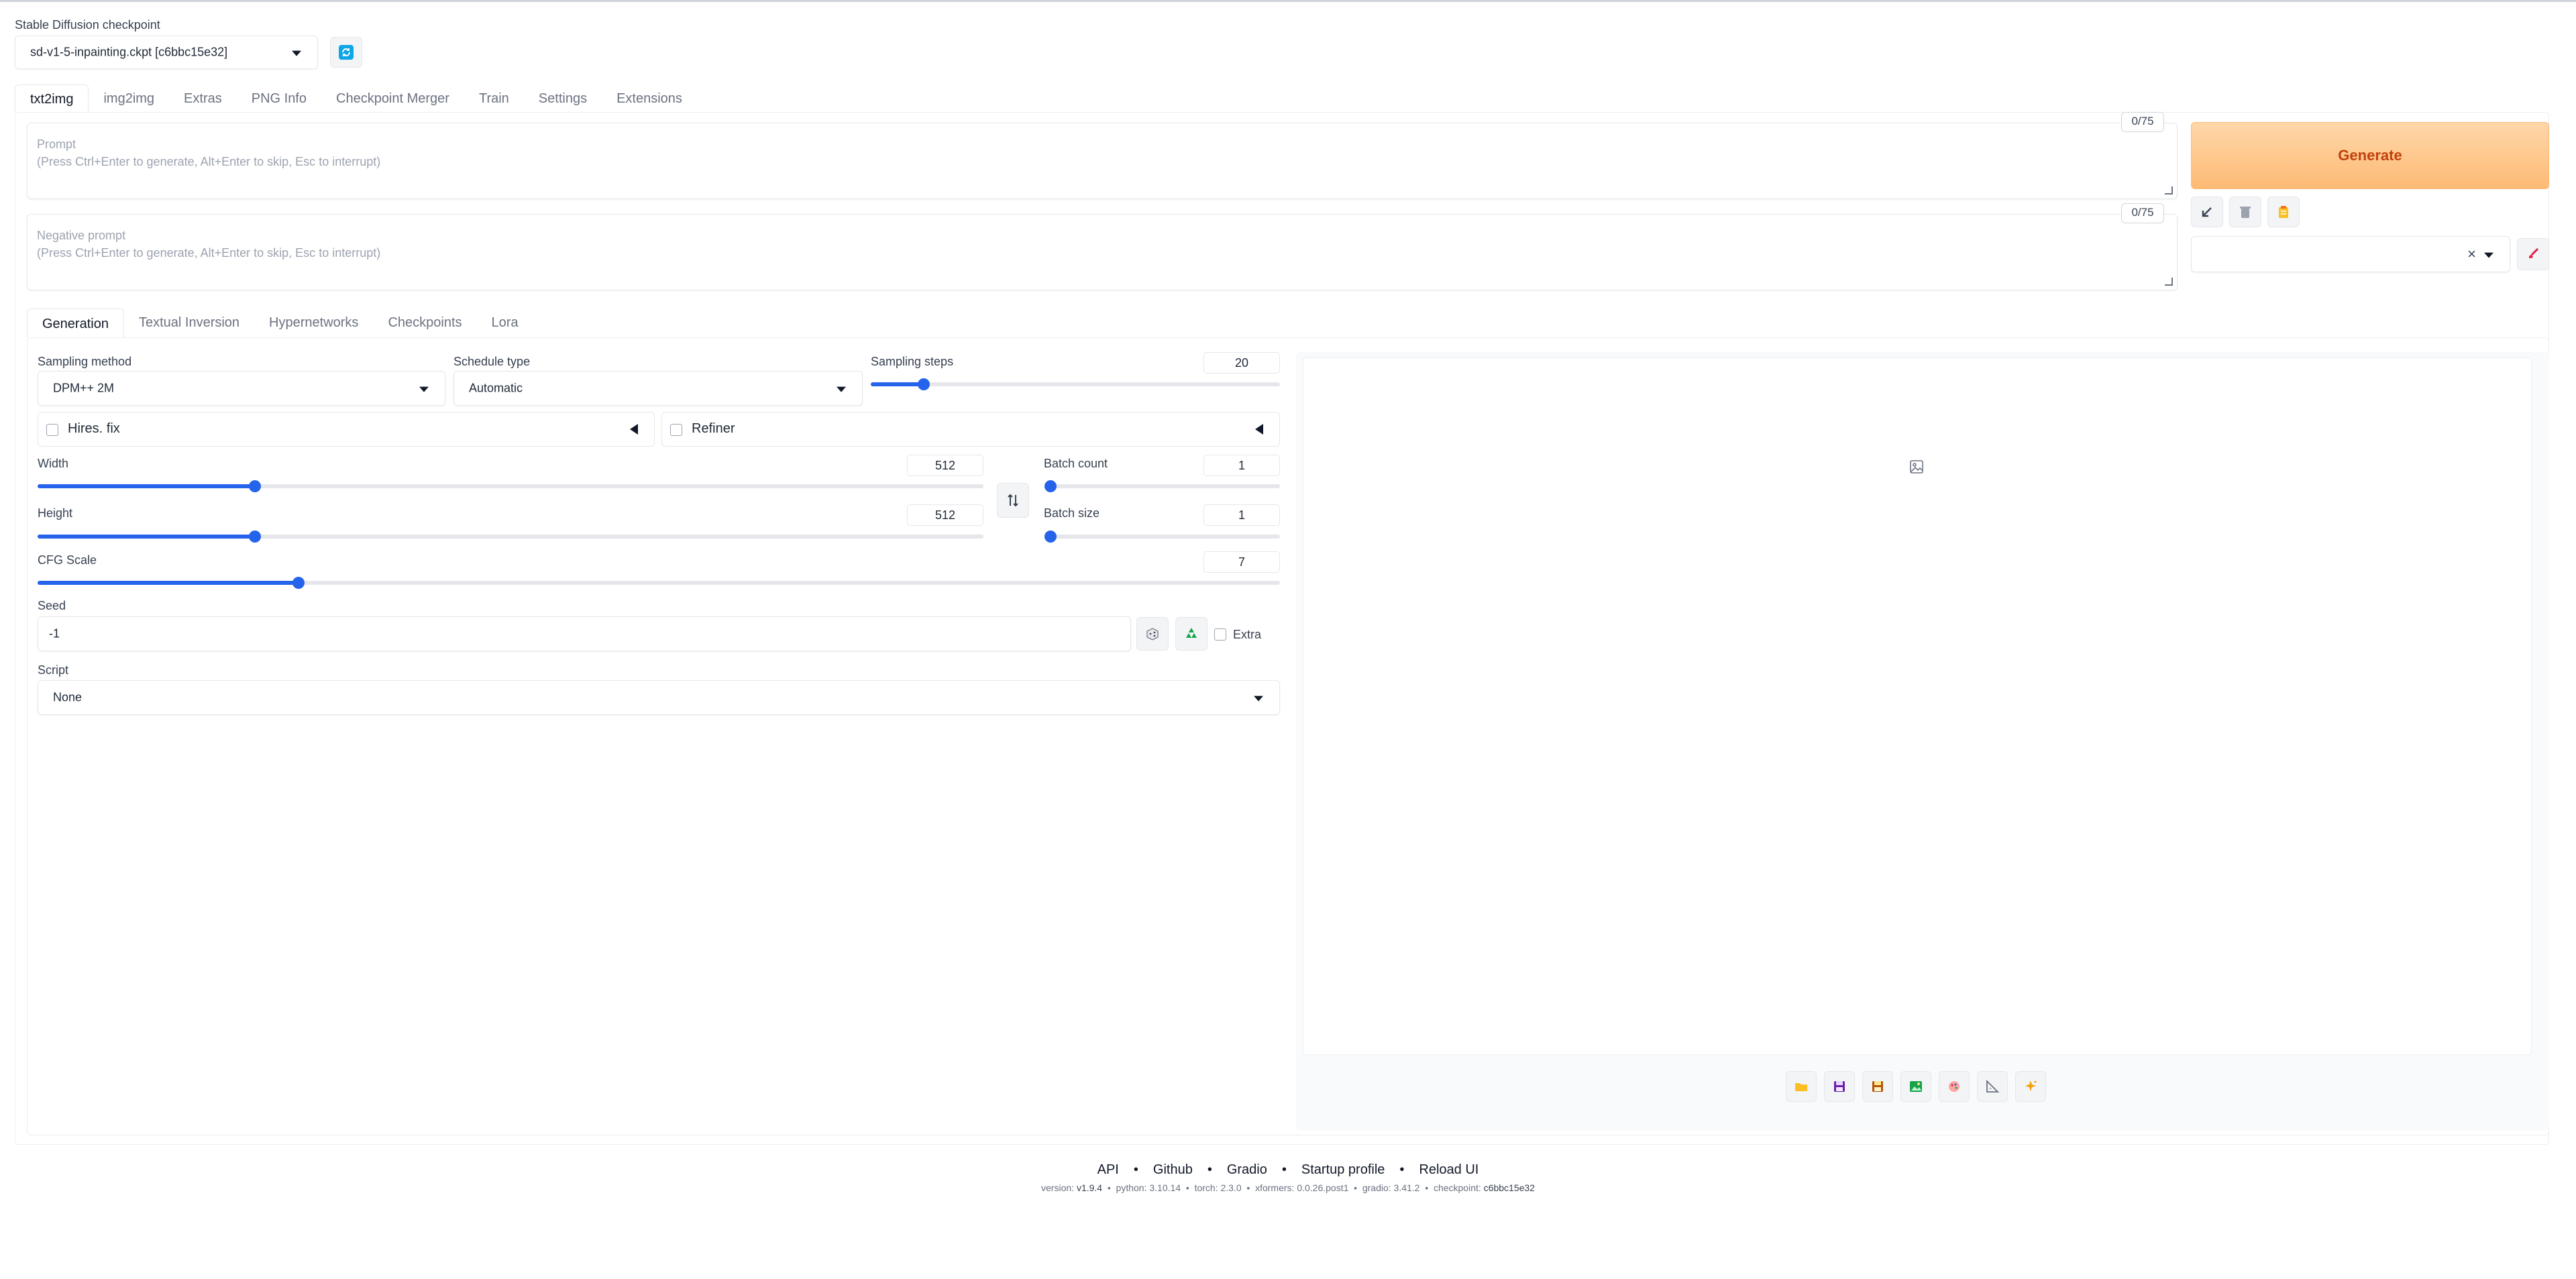 The width and height of the screenshot is (2576, 1279). Describe the element at coordinates (676, 430) in the screenshot. I see `refiner-checkbox` at that location.